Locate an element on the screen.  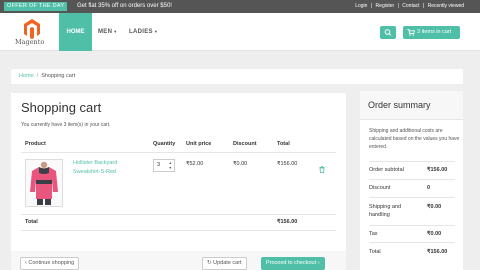
continue-shopping-label: Continue shopping is located at coordinates (51, 263).